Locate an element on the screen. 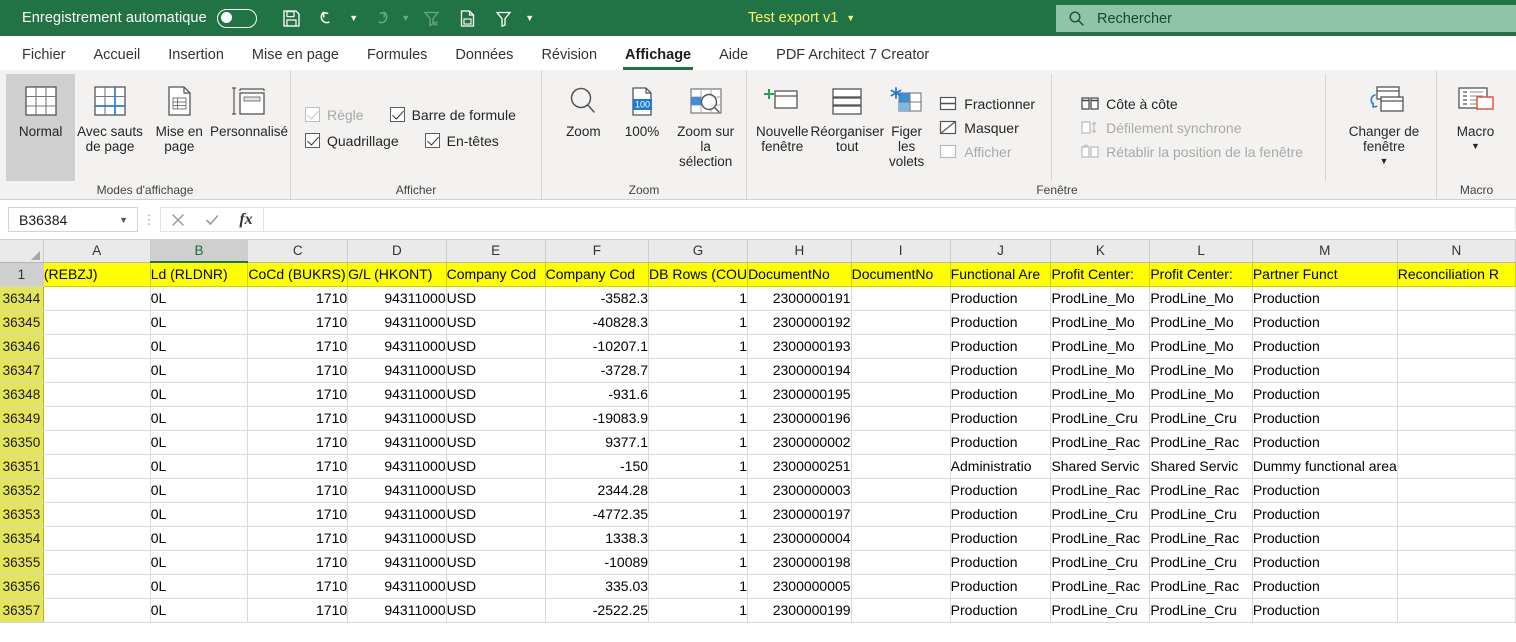 Image resolution: width=1516 pixels, height=642 pixels. grid-cell: -10207.1 is located at coordinates (597, 346).